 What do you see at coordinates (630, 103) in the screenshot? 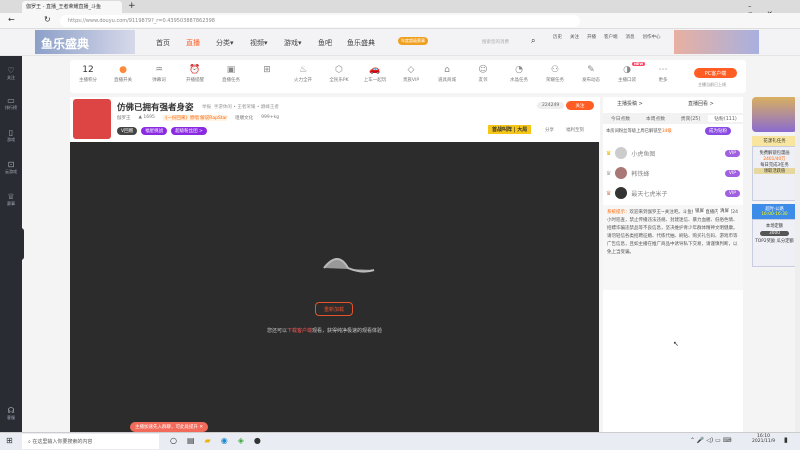
I see `anchor-posts-link: 主播投稿 >` at bounding box center [630, 103].